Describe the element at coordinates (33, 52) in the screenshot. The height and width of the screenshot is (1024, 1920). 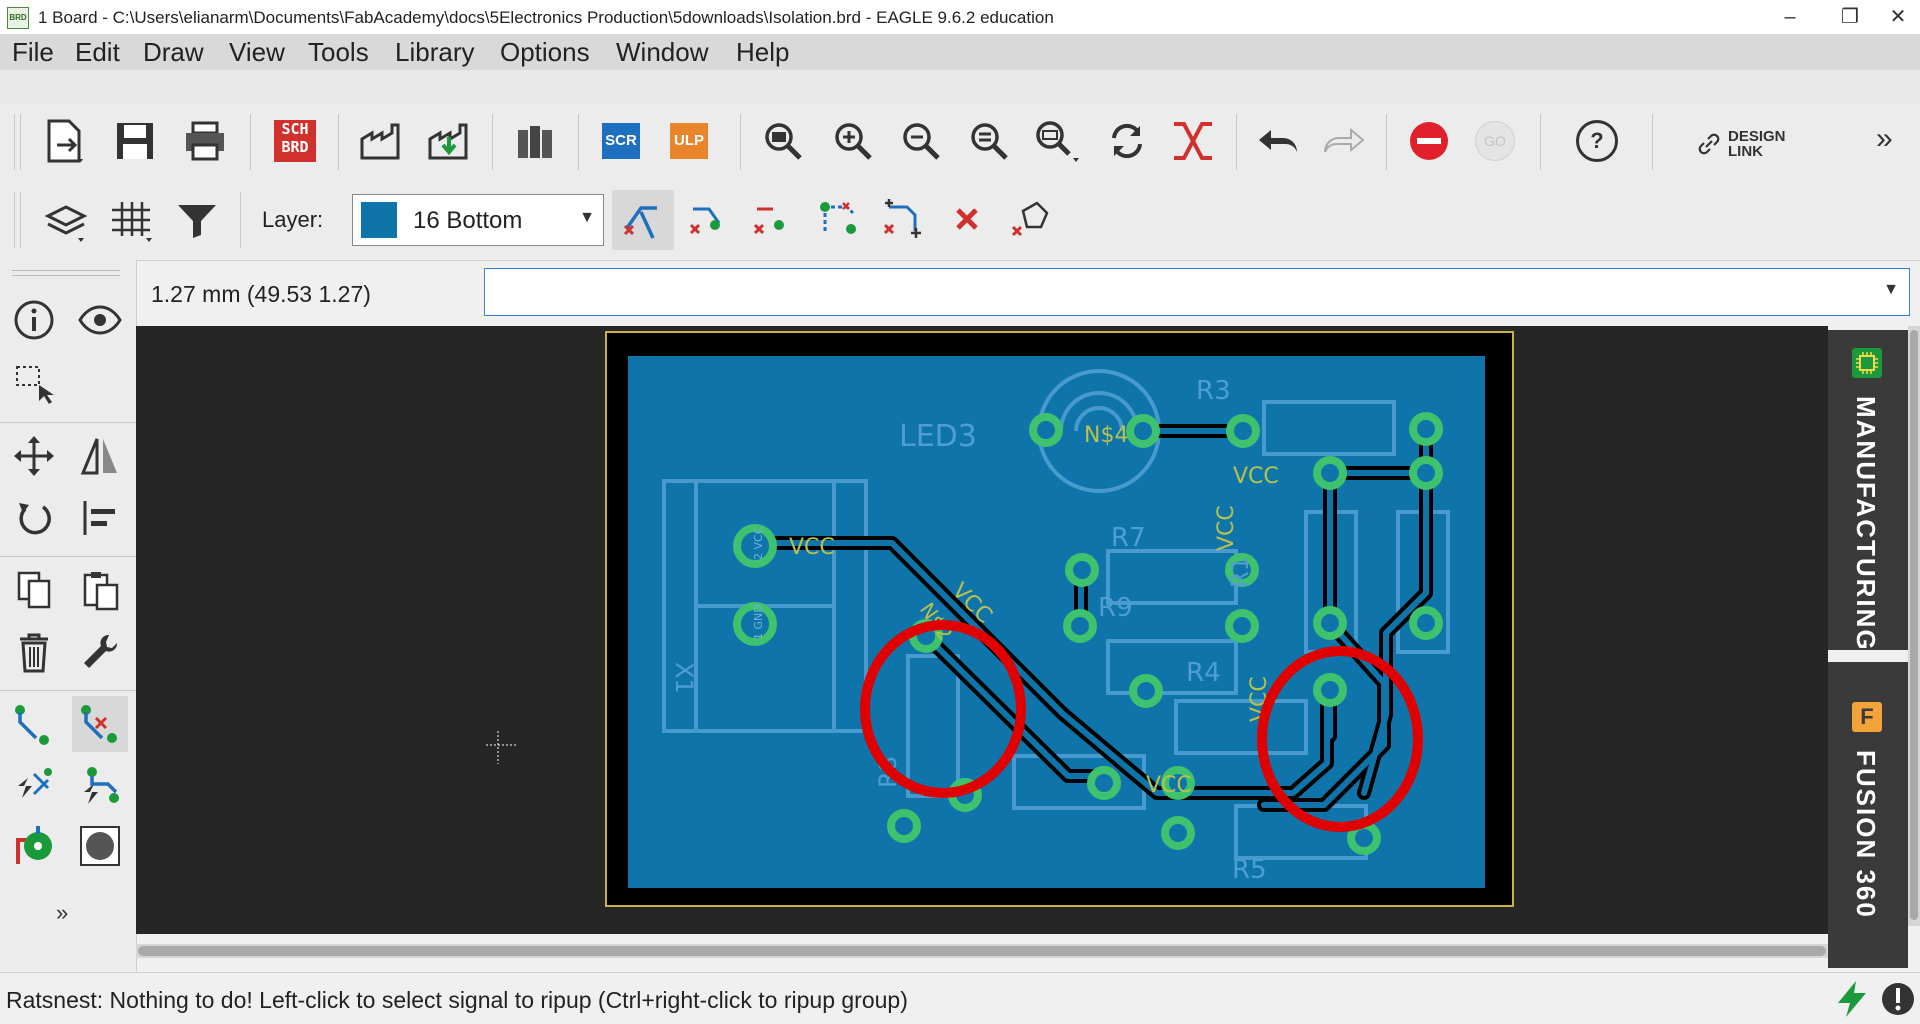
I see `menu-file: File` at that location.